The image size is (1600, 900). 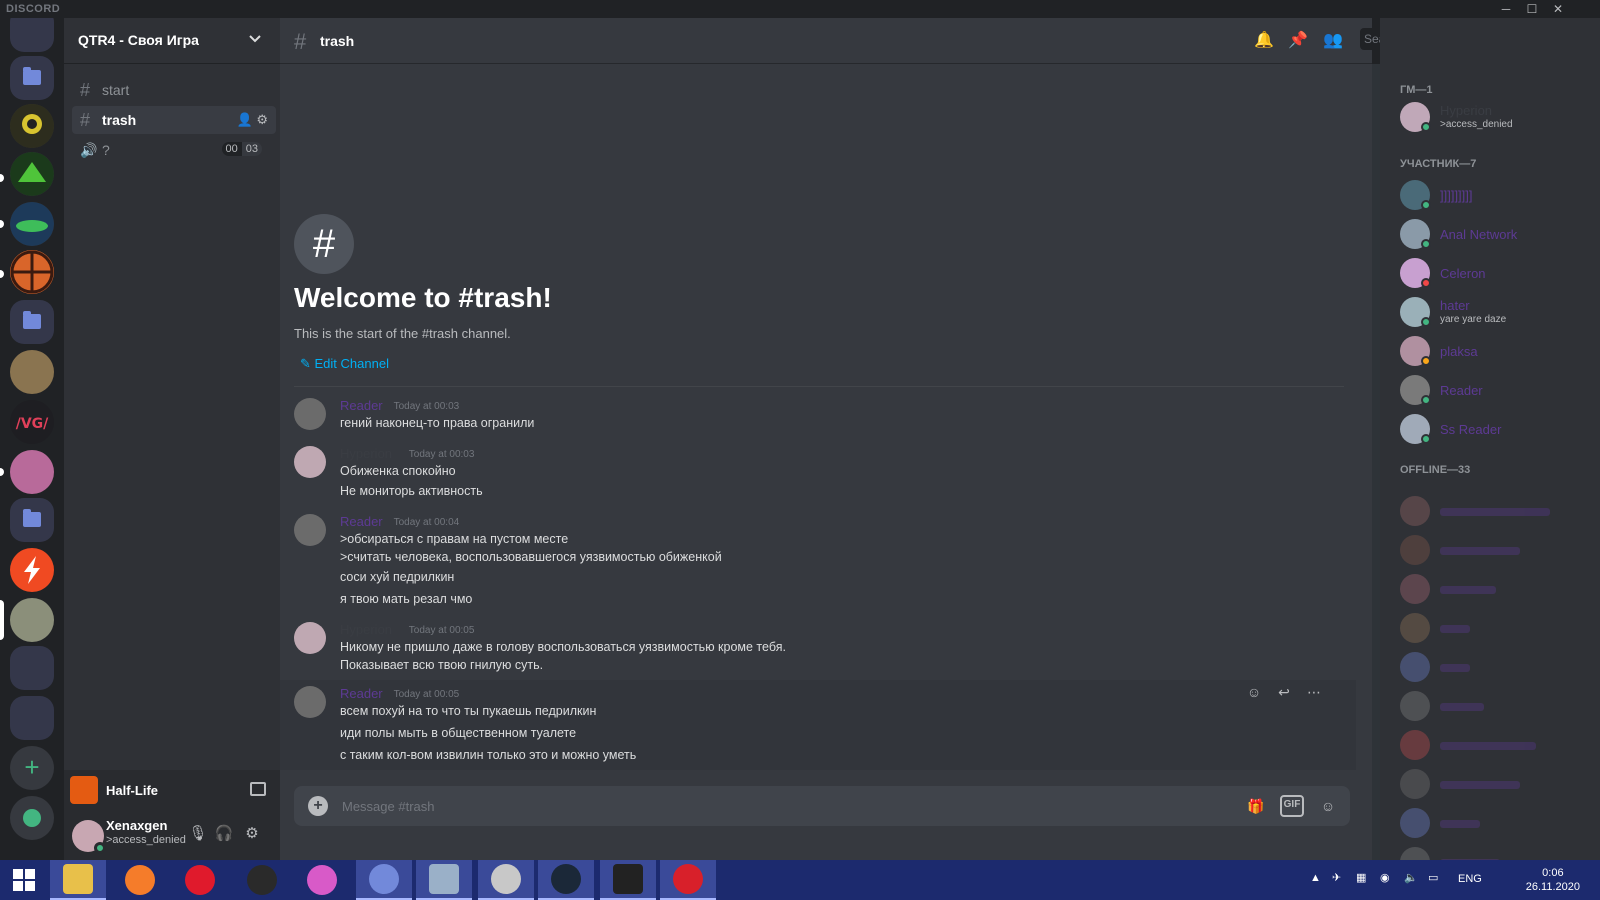 I want to click on system-tray: ▲ ✈ ▦ ◉ 🔈 ▭ ENG 0:06 26.11.2020, so click(x=1450, y=880).